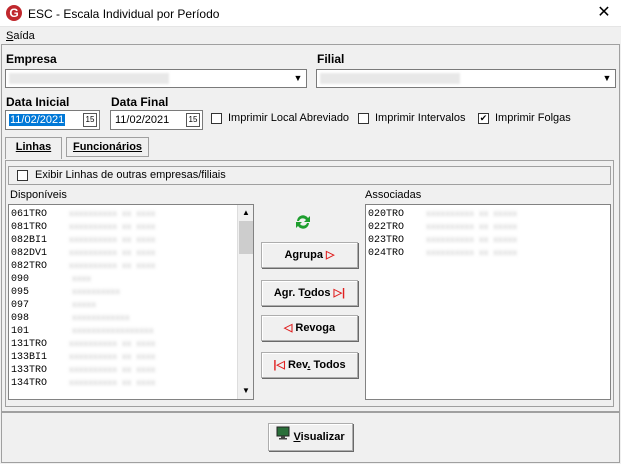 Image resolution: width=621 pixels, height=464 pixels. What do you see at coordinates (83, 214) in the screenshot?
I see `list-item: 061TRO xxxxxxxxxx xx xxxx` at bounding box center [83, 214].